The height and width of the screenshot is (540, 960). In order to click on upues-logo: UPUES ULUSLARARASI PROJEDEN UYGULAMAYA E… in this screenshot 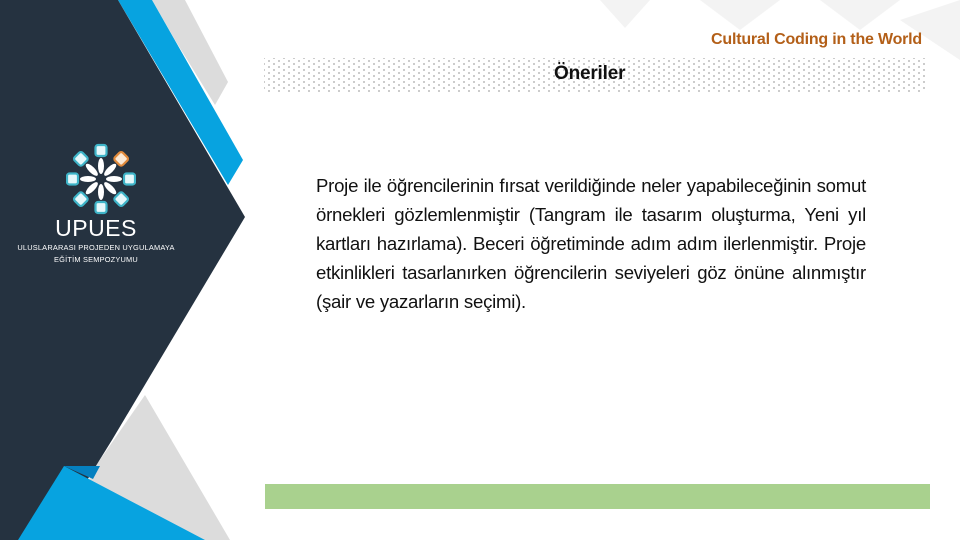, I will do `click(96, 205)`.